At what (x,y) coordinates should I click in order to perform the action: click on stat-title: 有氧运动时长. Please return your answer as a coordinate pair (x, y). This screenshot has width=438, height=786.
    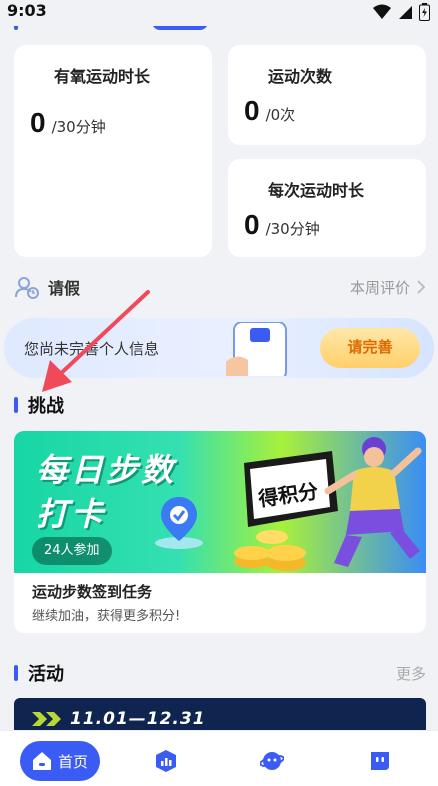
    Looking at the image, I should click on (102, 76).